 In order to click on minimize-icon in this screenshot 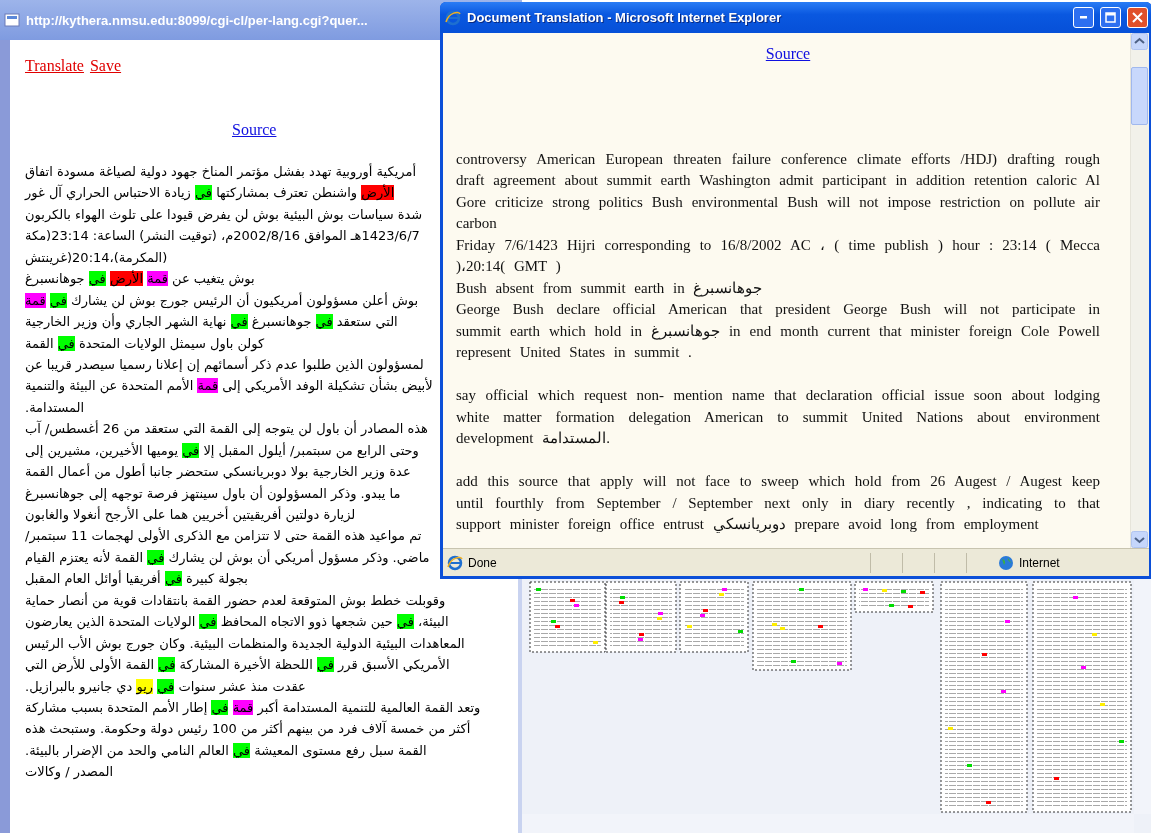, I will do `click(1083, 17)`.